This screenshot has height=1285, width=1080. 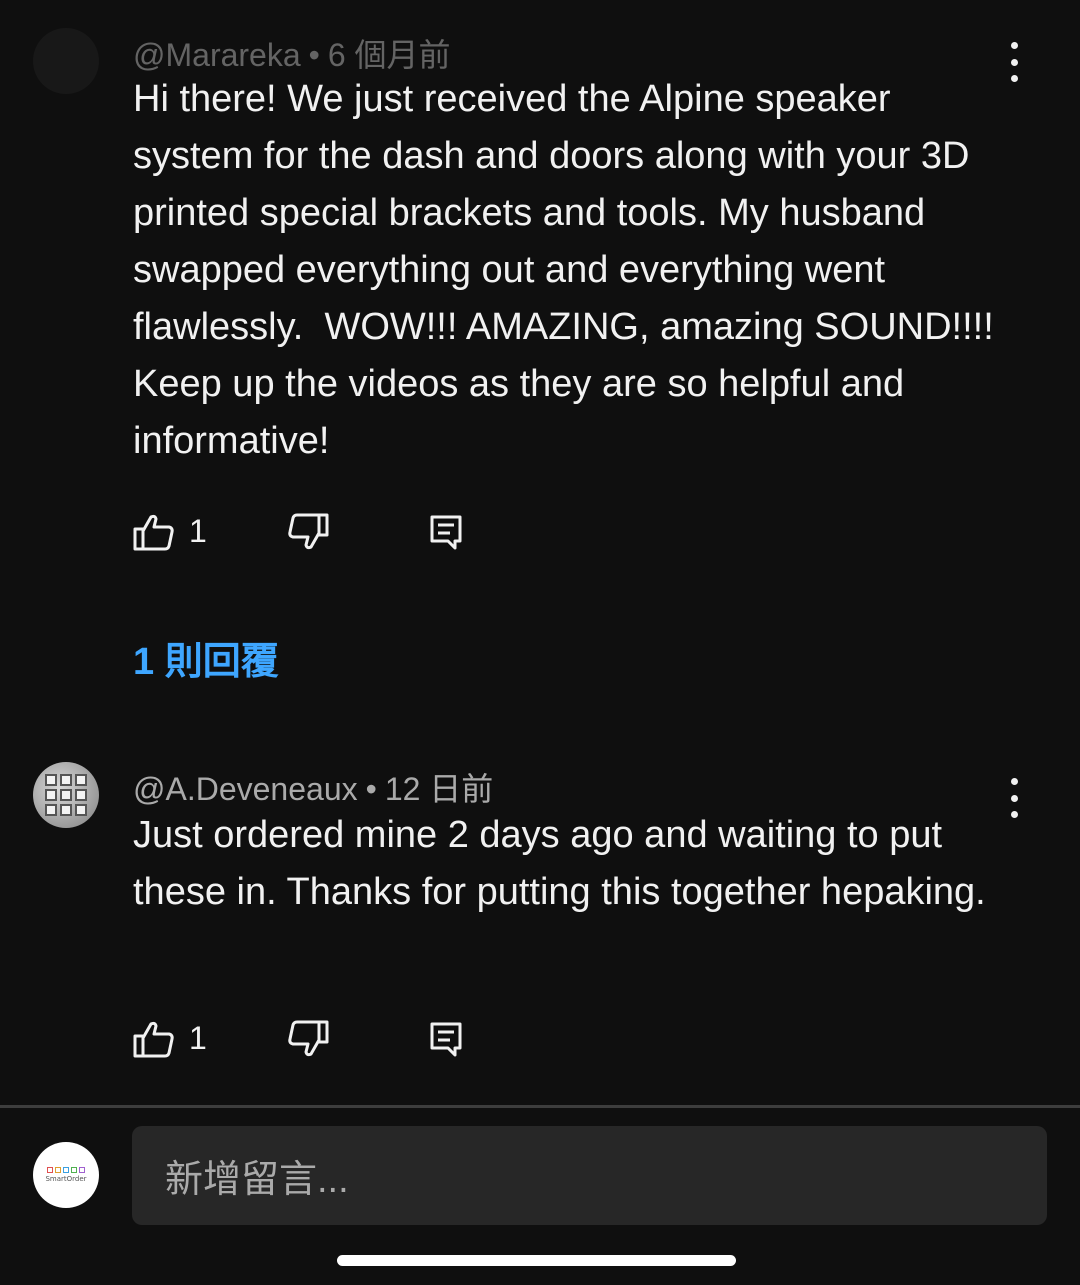 I want to click on comment-author: @Marareka, so click(x=217, y=55).